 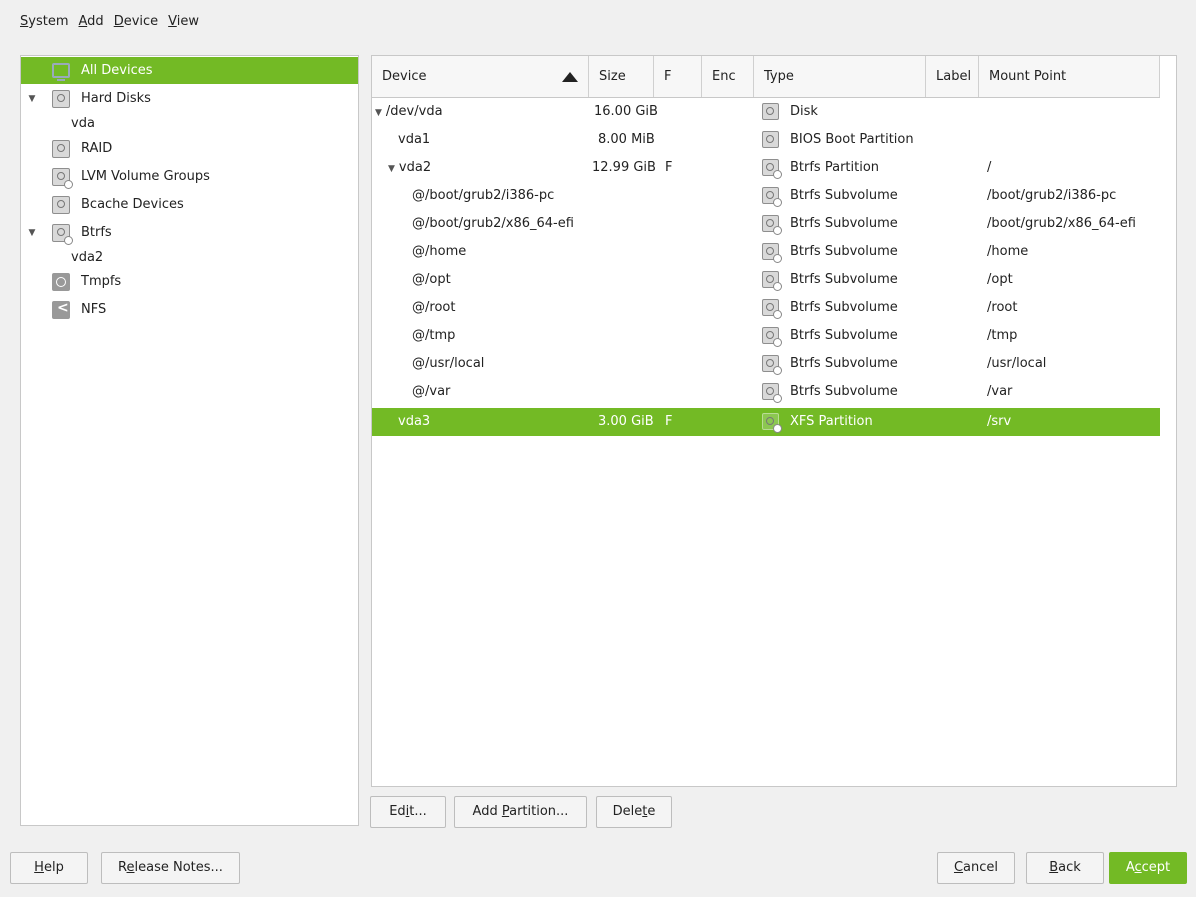 What do you see at coordinates (439, 251) in the screenshot?
I see `cell-device: @/home` at bounding box center [439, 251].